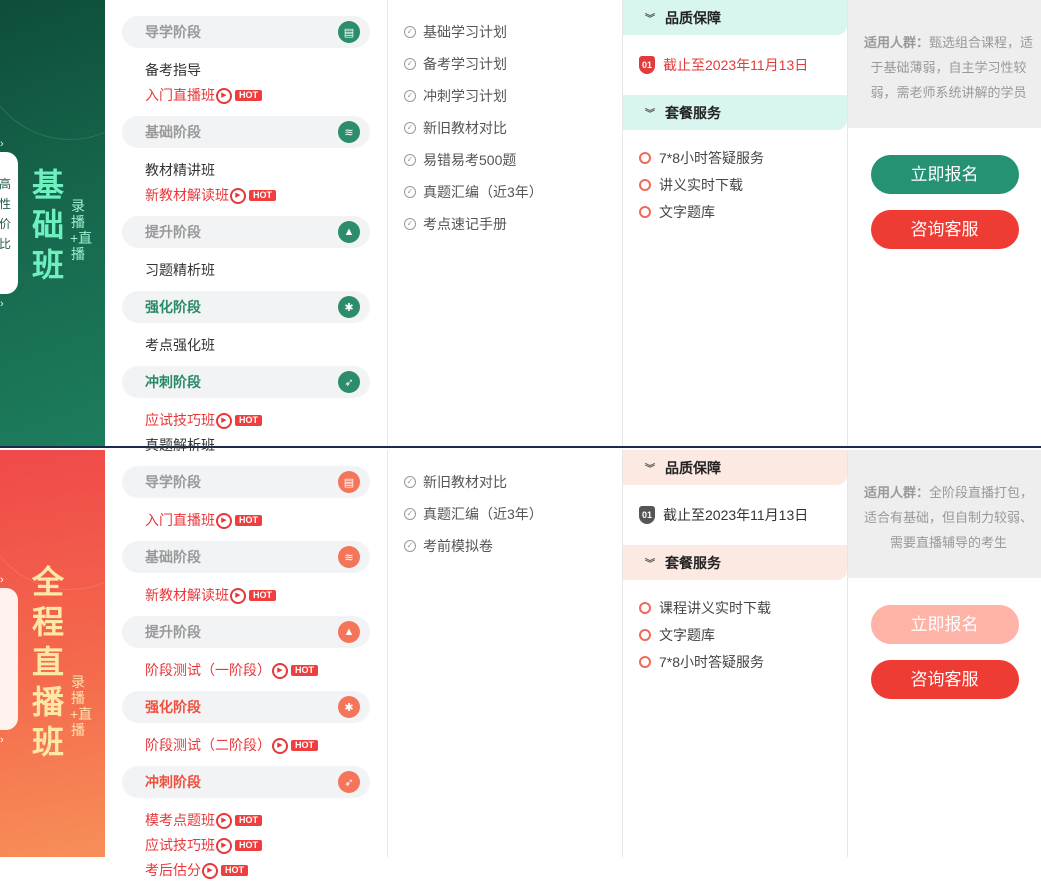 The image size is (1041, 883). What do you see at coordinates (180, 95) in the screenshot?
I see `course-name: 入门直播班` at bounding box center [180, 95].